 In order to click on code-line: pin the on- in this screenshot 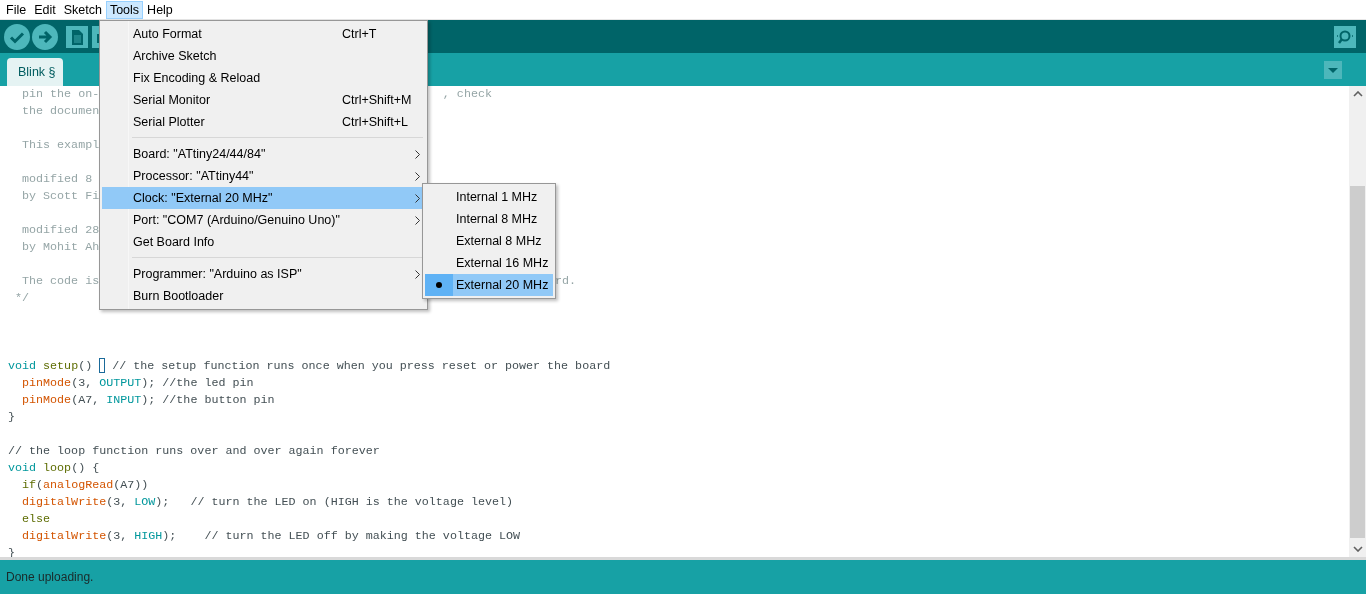, I will do `click(60, 94)`.